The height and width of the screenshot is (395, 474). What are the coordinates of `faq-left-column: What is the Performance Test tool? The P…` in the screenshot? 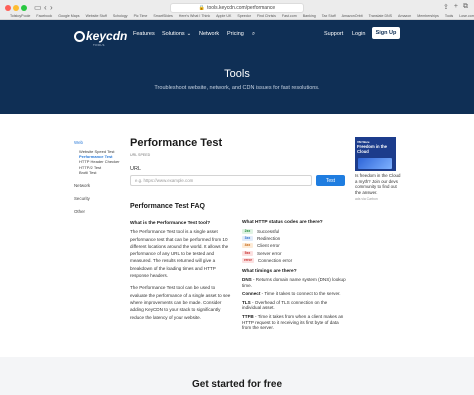 It's located at (181, 273).